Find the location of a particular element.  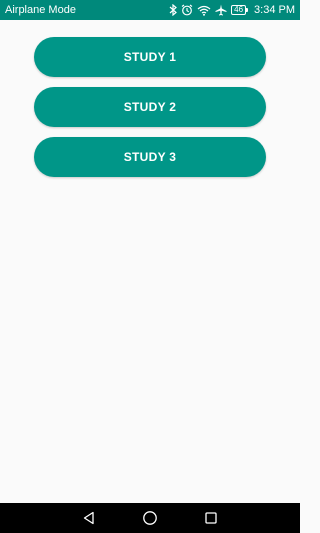

clock: 3:34 PM is located at coordinates (274, 10).